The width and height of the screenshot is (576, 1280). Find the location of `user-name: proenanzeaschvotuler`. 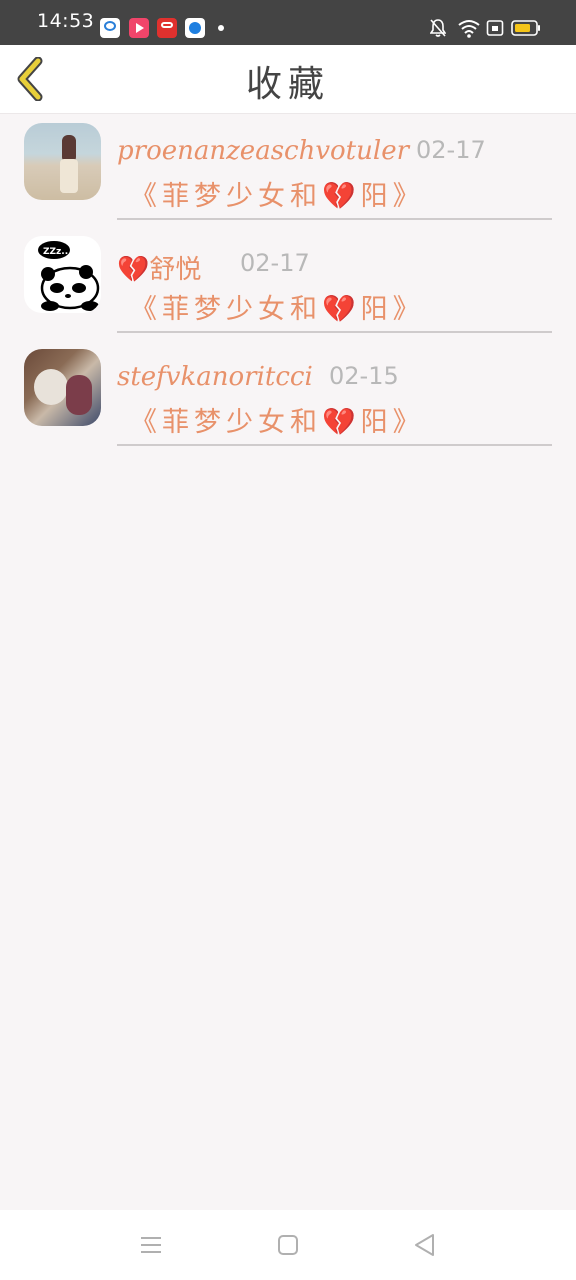

user-name: proenanzeaschvotuler is located at coordinates (263, 151).